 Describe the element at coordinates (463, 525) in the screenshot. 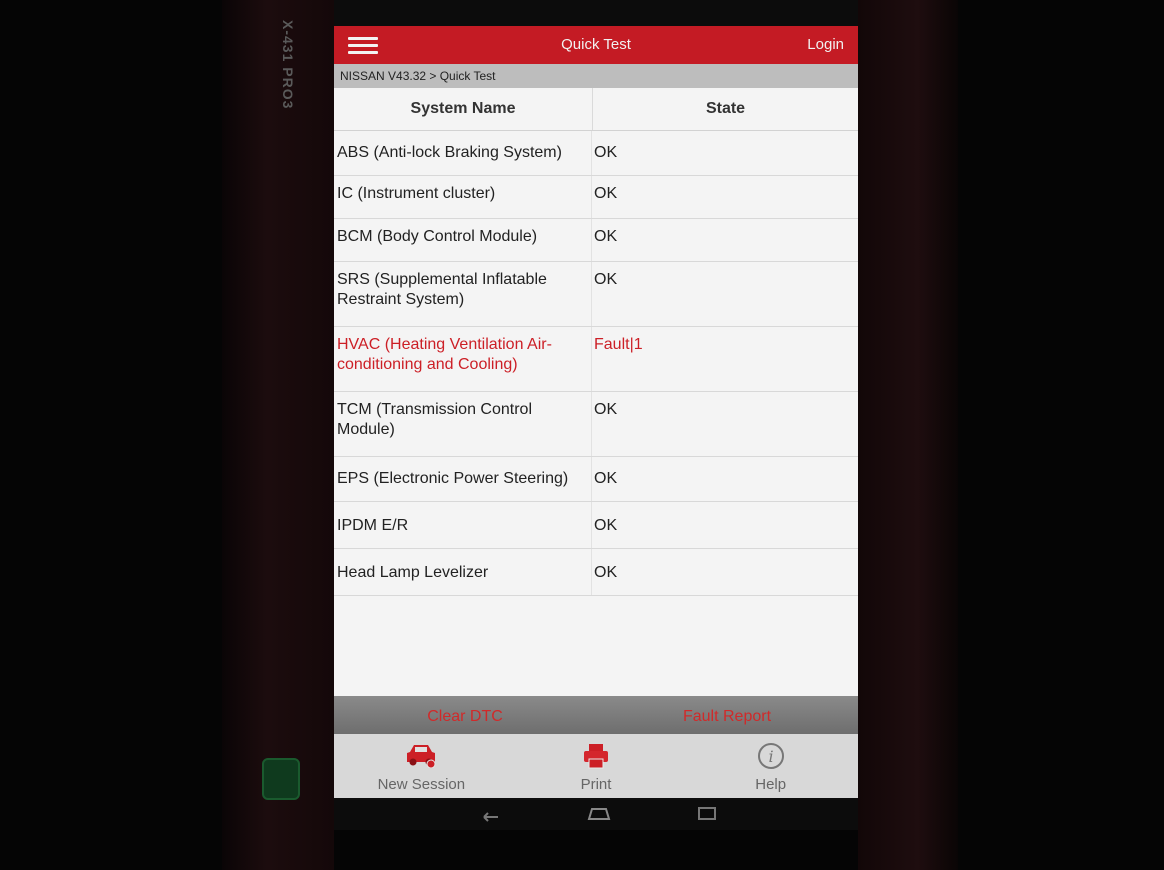

I see `system-name-cell: IPDM E/R` at that location.